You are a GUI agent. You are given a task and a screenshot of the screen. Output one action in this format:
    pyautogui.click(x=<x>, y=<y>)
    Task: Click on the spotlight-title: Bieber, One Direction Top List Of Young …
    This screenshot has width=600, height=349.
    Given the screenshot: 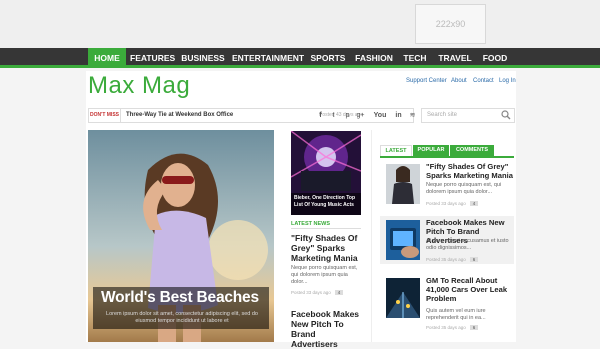 What is the action you would take?
    pyautogui.click(x=326, y=201)
    